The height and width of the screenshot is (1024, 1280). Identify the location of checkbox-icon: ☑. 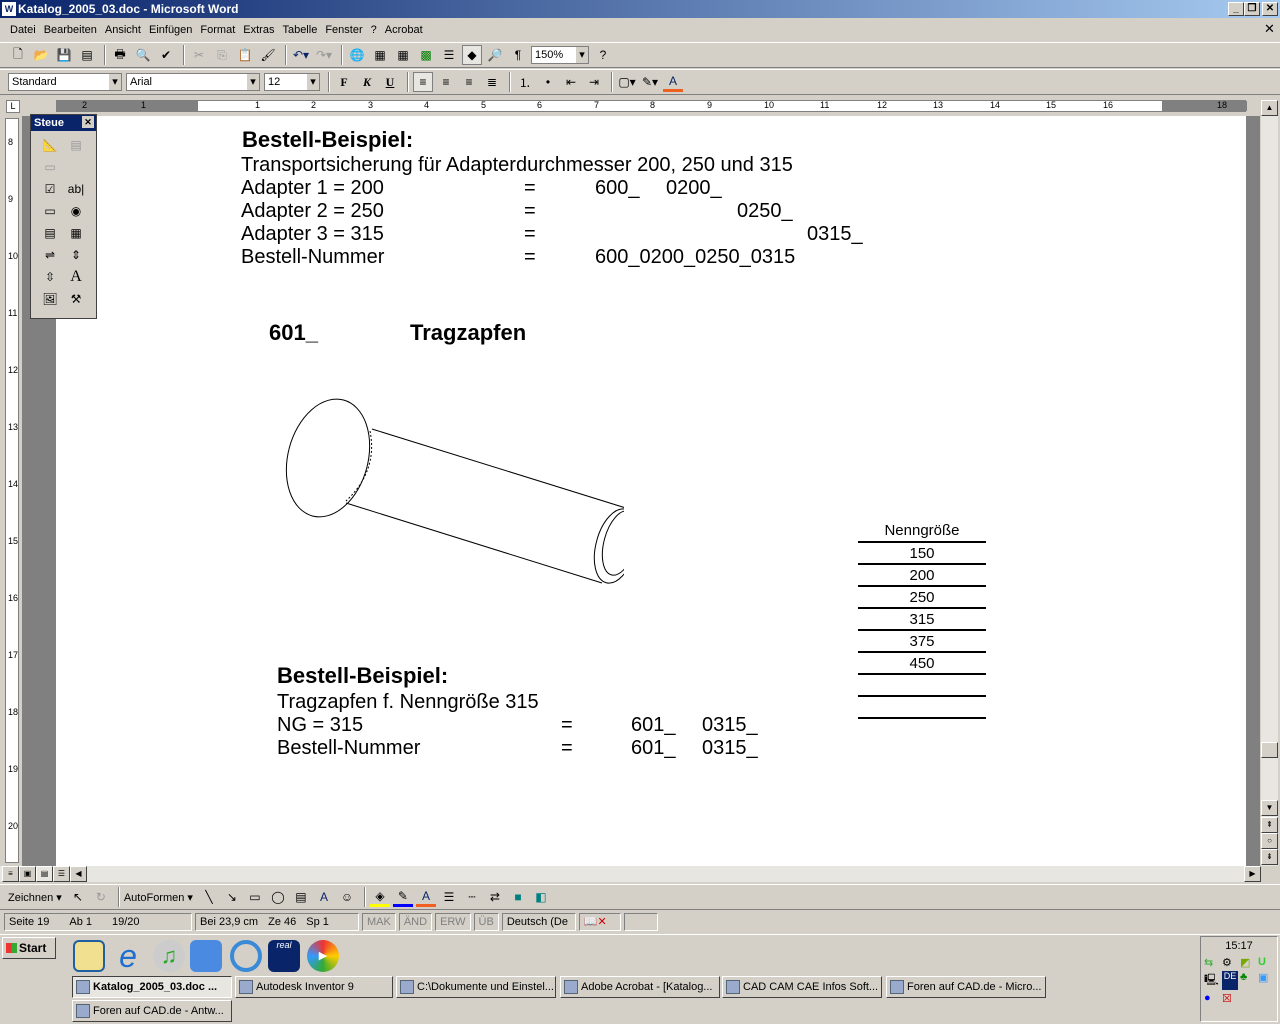
(50, 189).